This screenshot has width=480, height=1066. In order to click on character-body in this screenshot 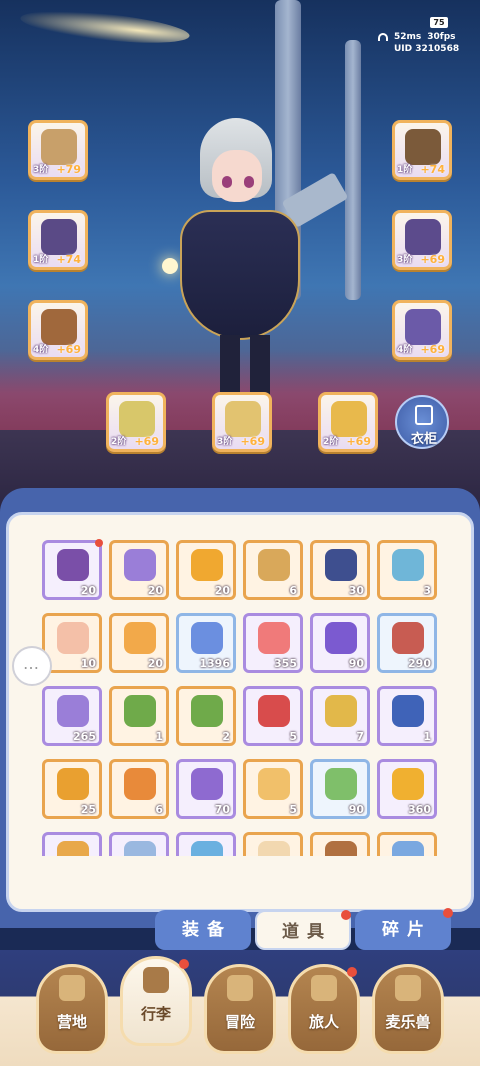, I will do `click(240, 275)`.